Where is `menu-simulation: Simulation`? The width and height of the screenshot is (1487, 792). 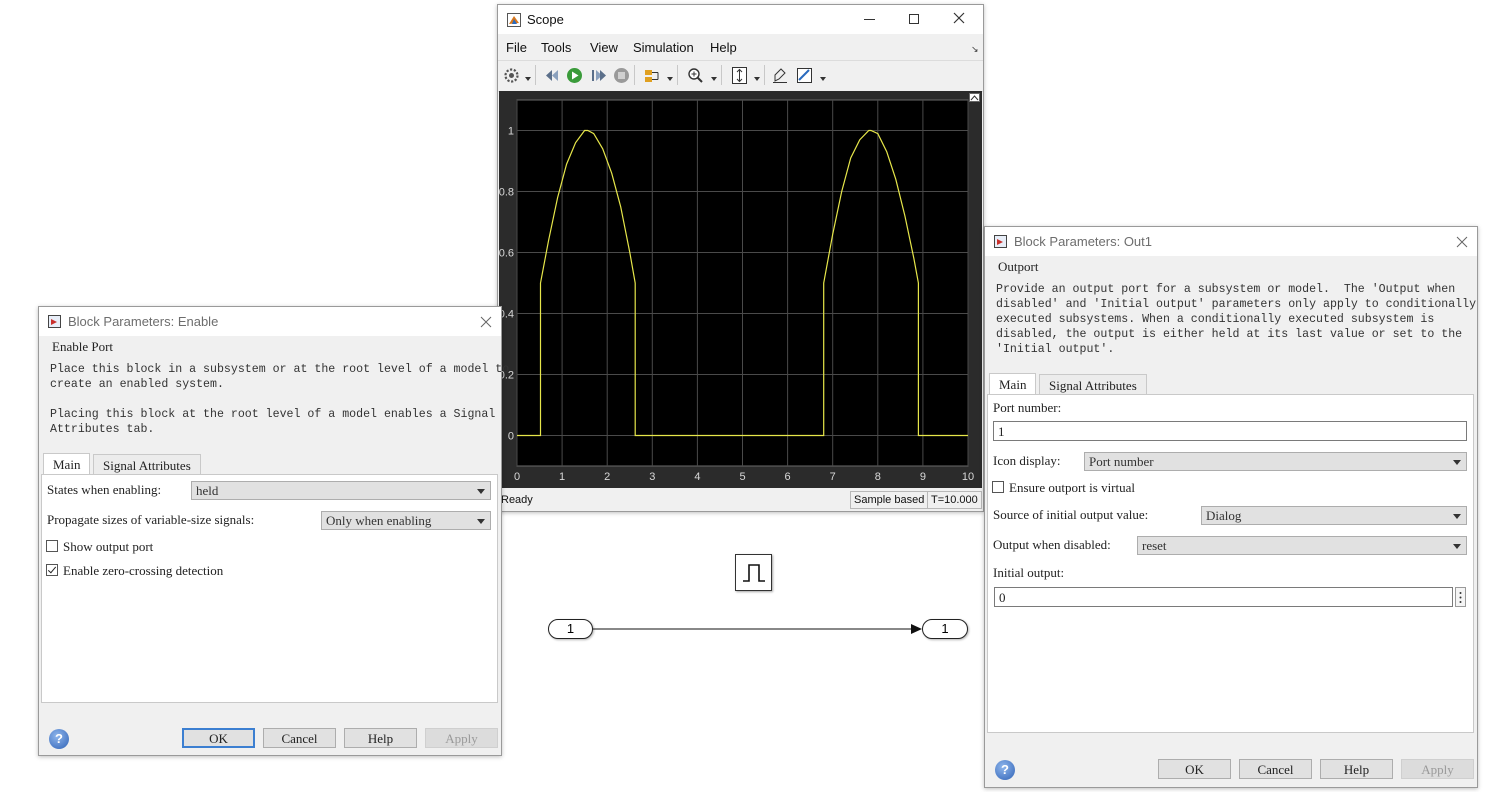
menu-simulation: Simulation is located at coordinates (663, 47).